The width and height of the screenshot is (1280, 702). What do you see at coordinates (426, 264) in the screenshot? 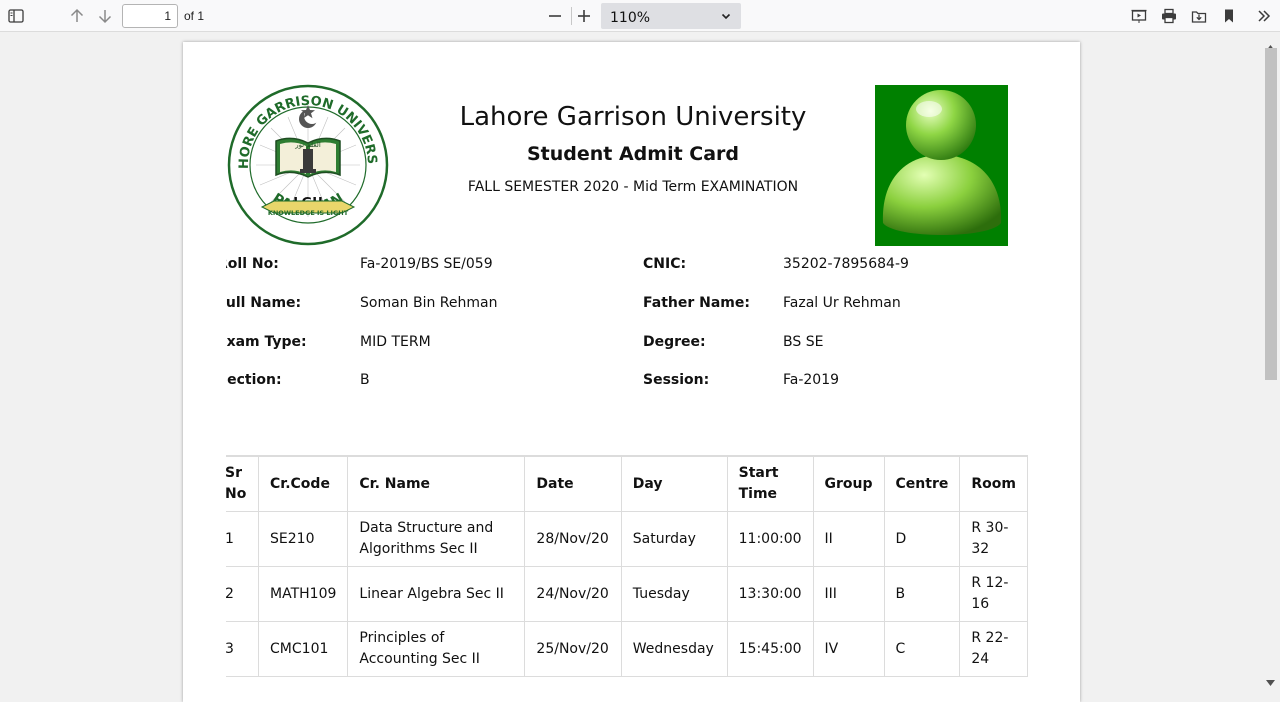
I see `roll-no-value: Fa-2019/BS SE/059` at bounding box center [426, 264].